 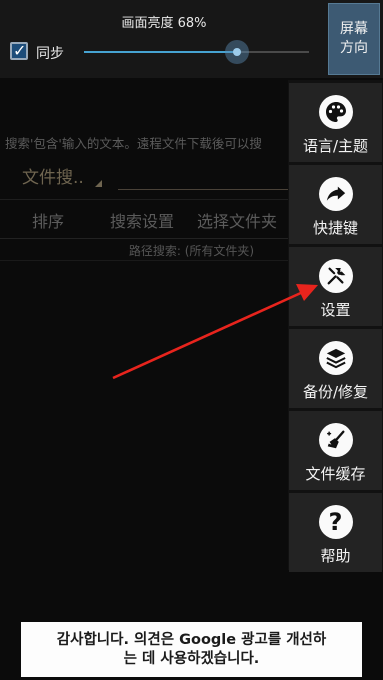 I want to click on question-icon: ?, so click(x=335, y=522).